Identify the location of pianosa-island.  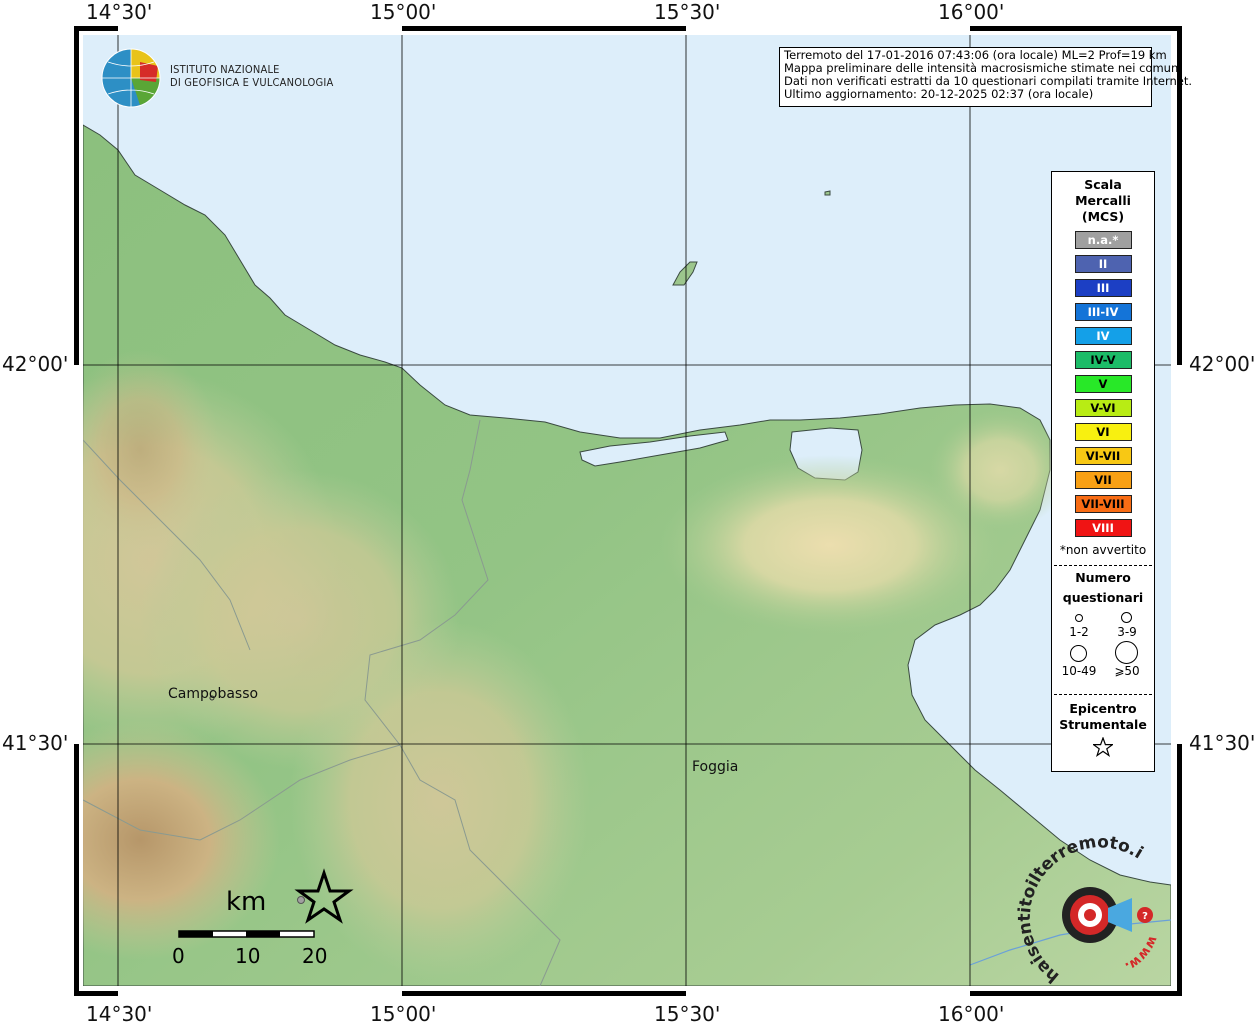
(827, 193).